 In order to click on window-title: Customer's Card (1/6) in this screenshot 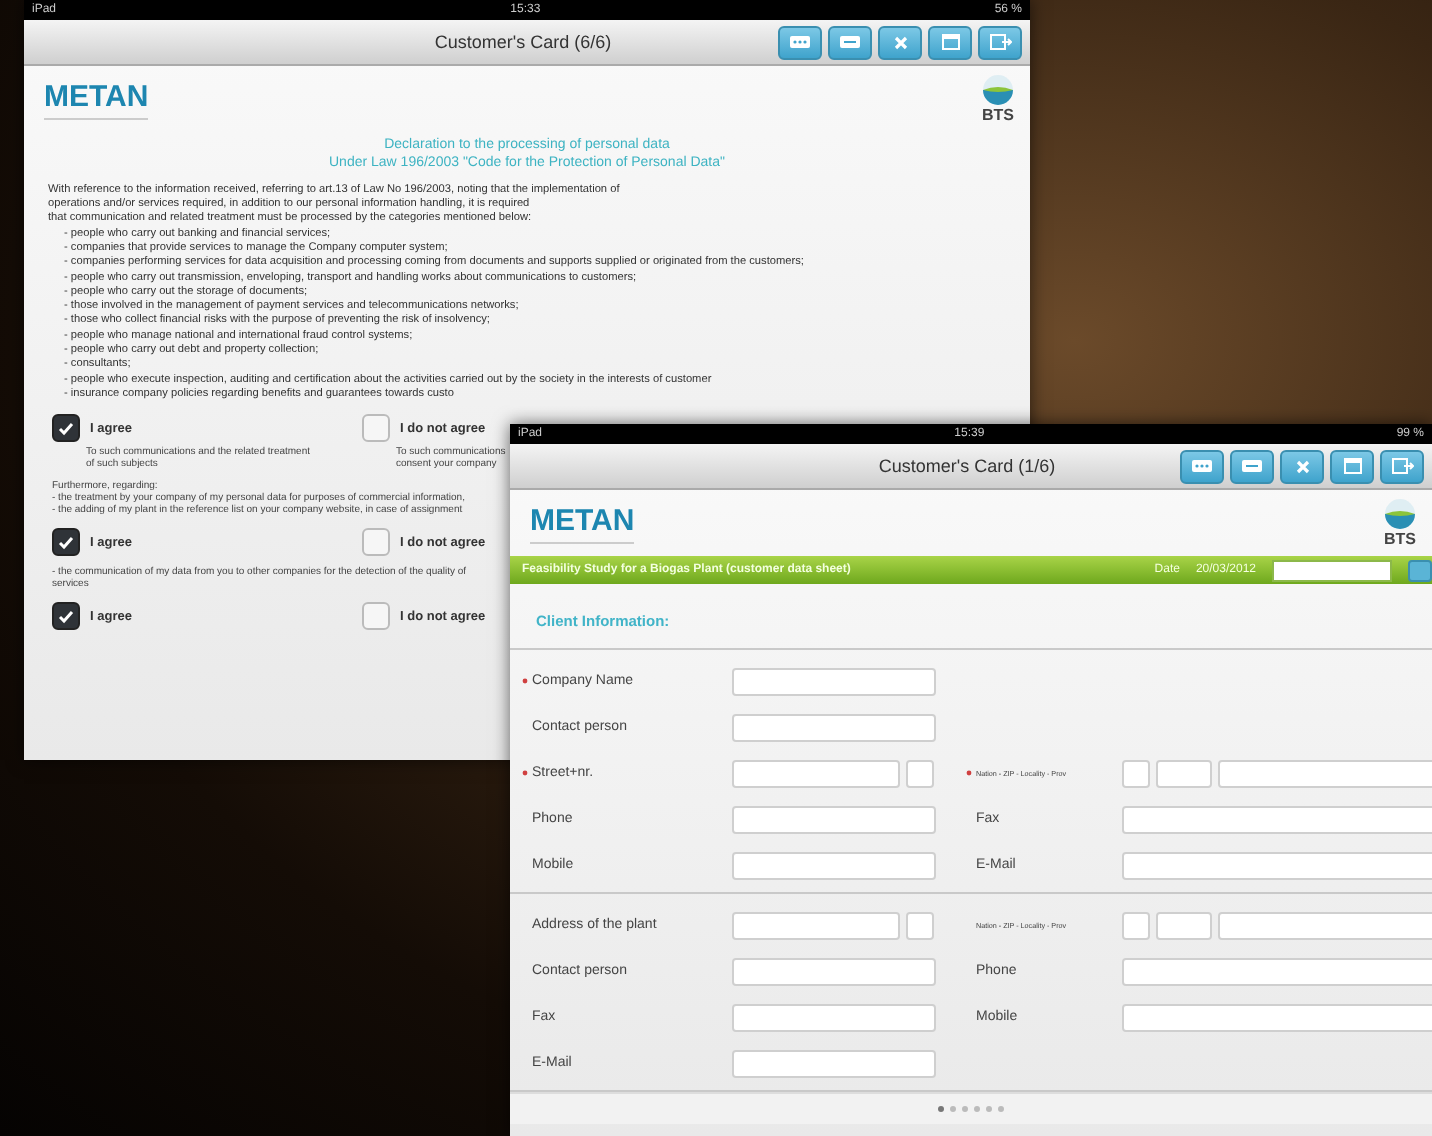, I will do `click(967, 466)`.